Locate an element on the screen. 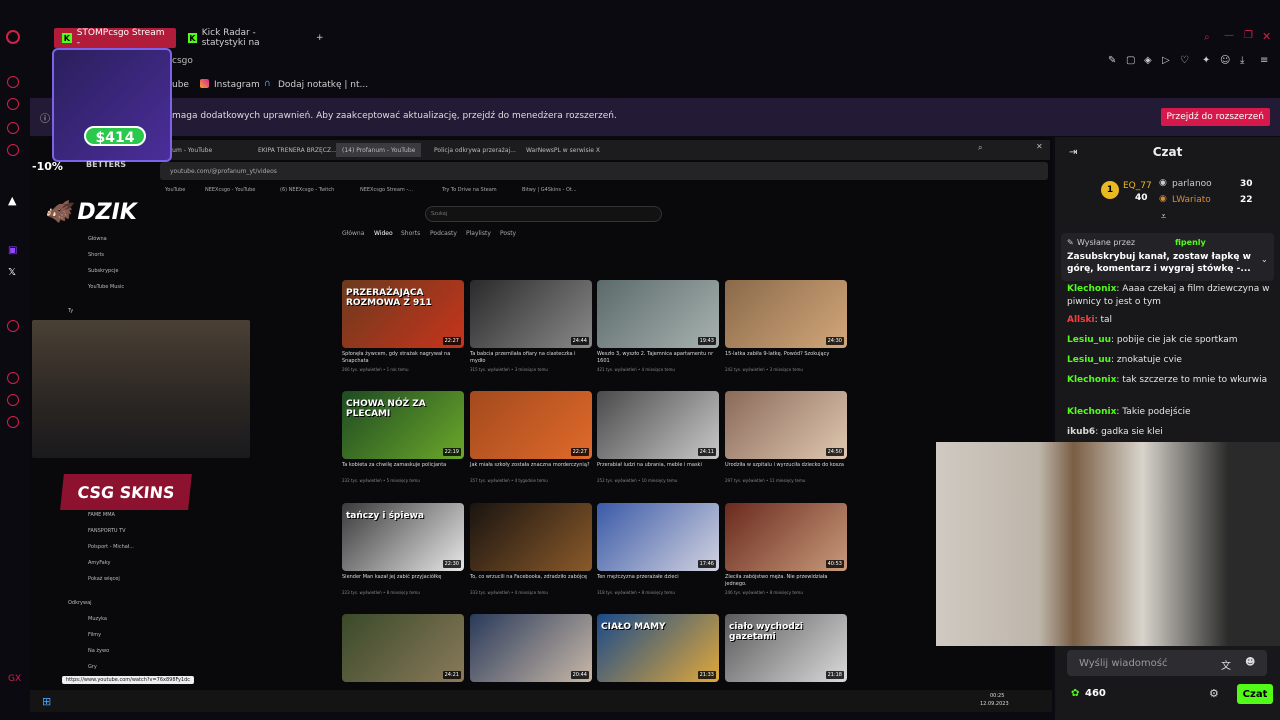 The image size is (1280, 720). video-thumbnail: 20:44 is located at coordinates (531, 648).